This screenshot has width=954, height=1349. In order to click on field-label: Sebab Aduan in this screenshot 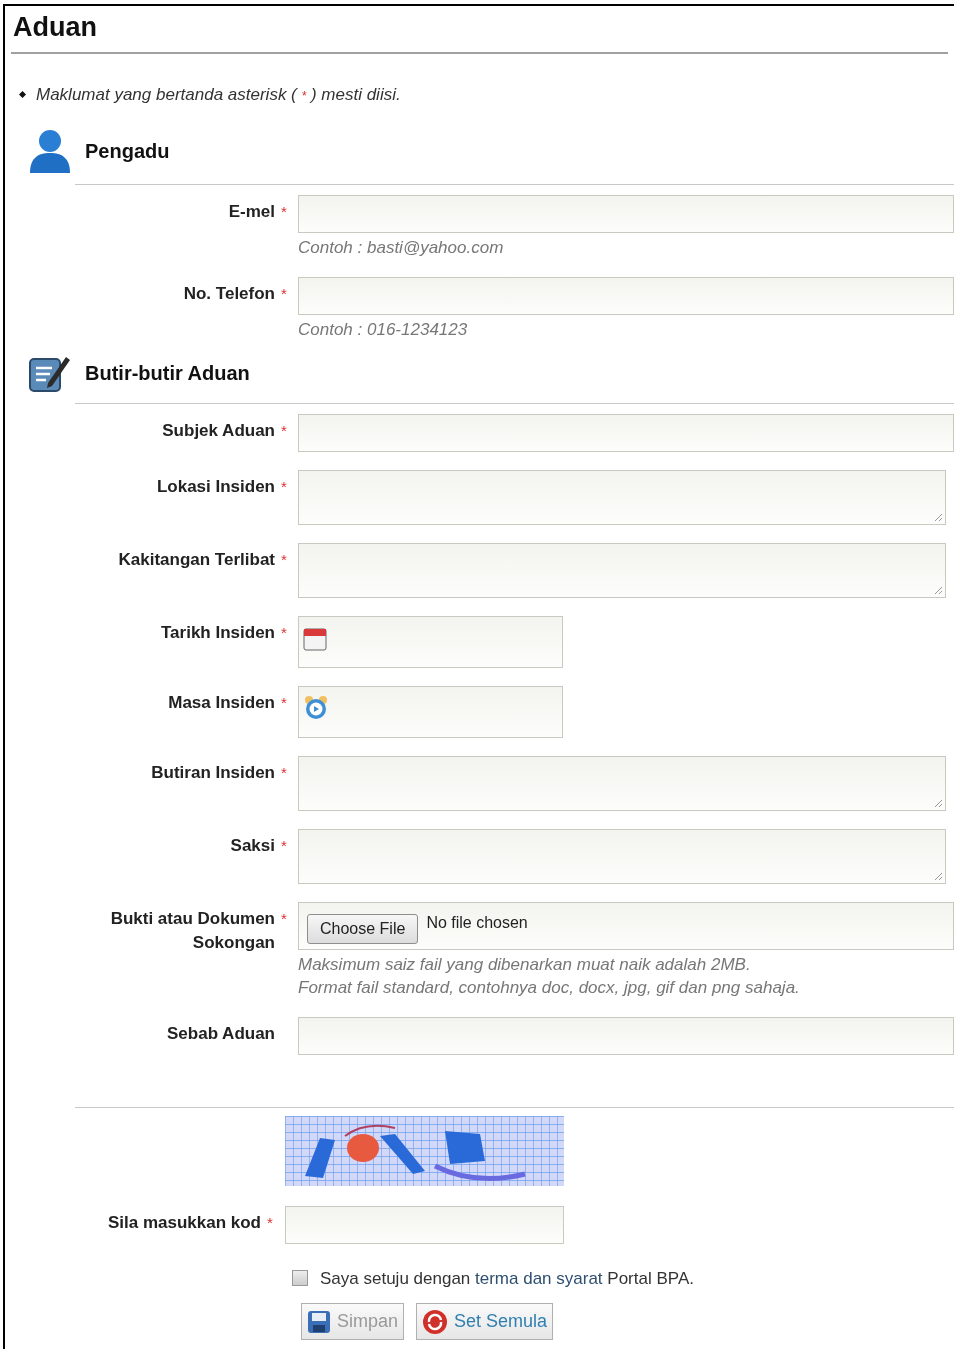, I will do `click(221, 1033)`.